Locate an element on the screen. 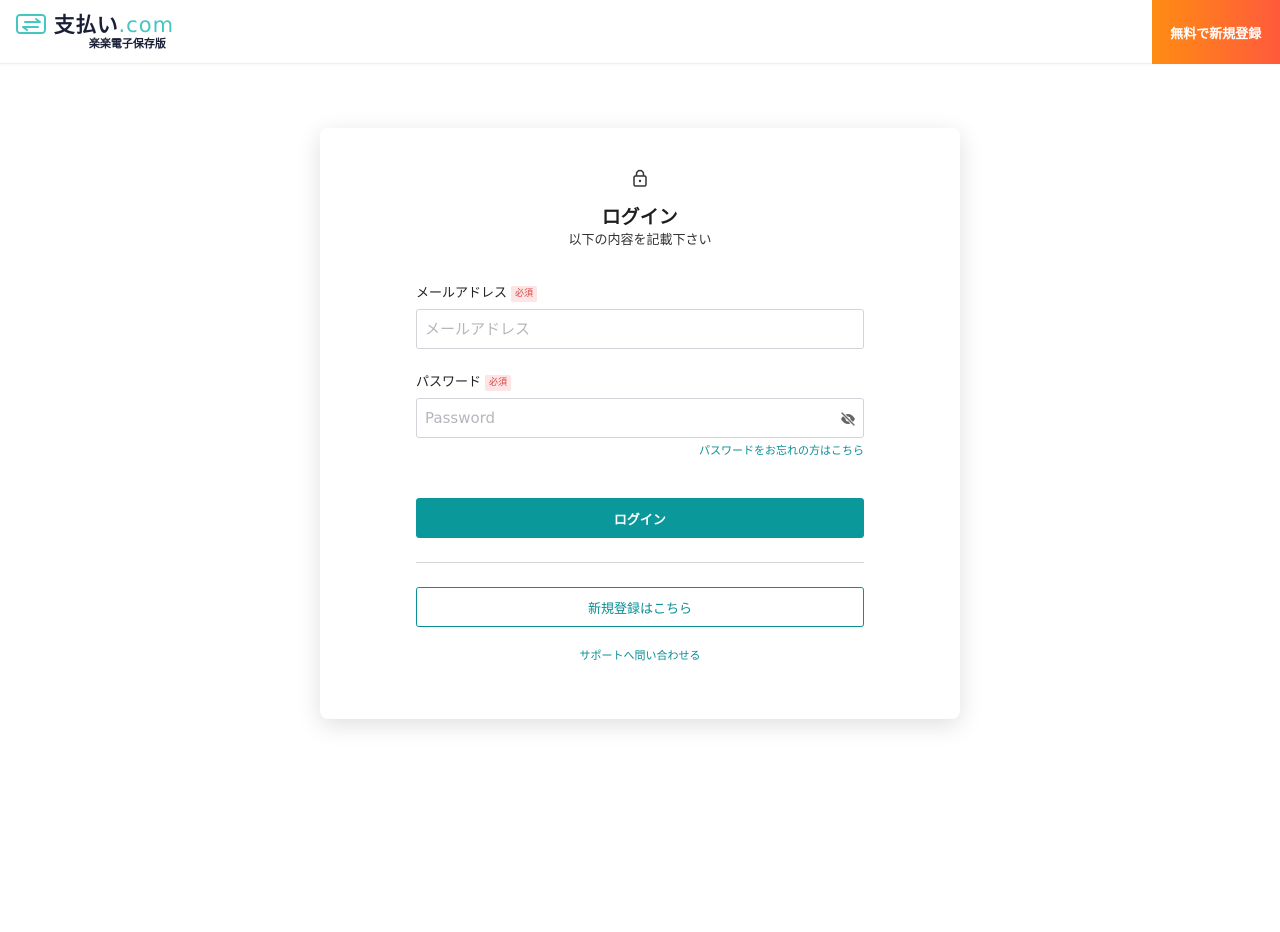 The image size is (1280, 932). logo: 支払い.com 楽楽電子保存版 is located at coordinates (96, 32).